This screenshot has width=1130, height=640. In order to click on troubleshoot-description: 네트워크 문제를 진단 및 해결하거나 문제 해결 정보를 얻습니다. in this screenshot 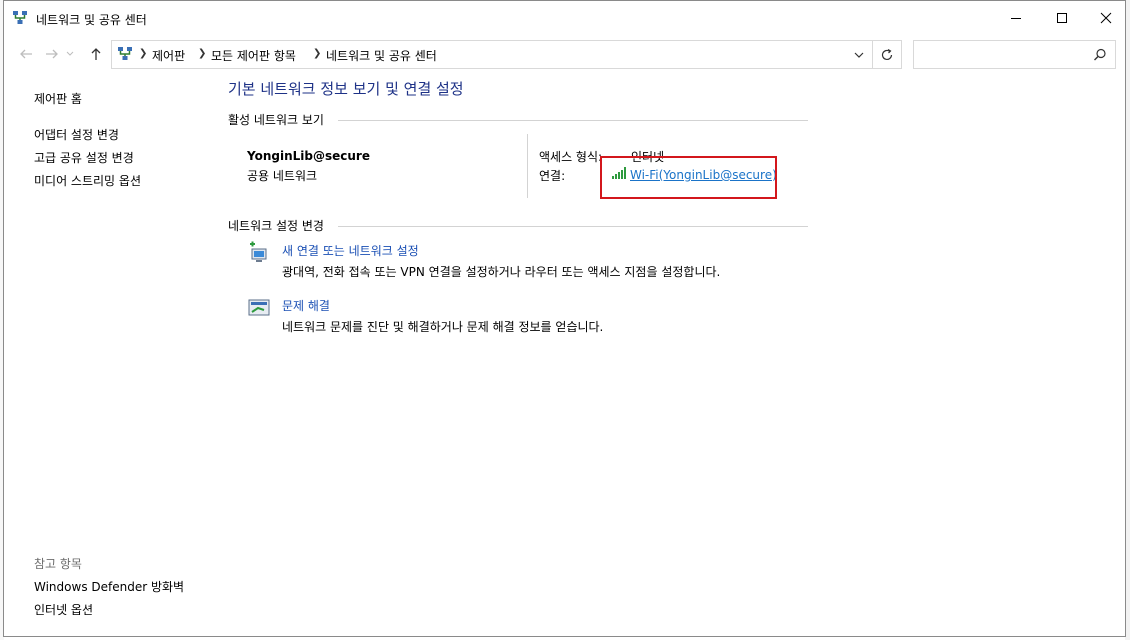, I will do `click(443, 327)`.